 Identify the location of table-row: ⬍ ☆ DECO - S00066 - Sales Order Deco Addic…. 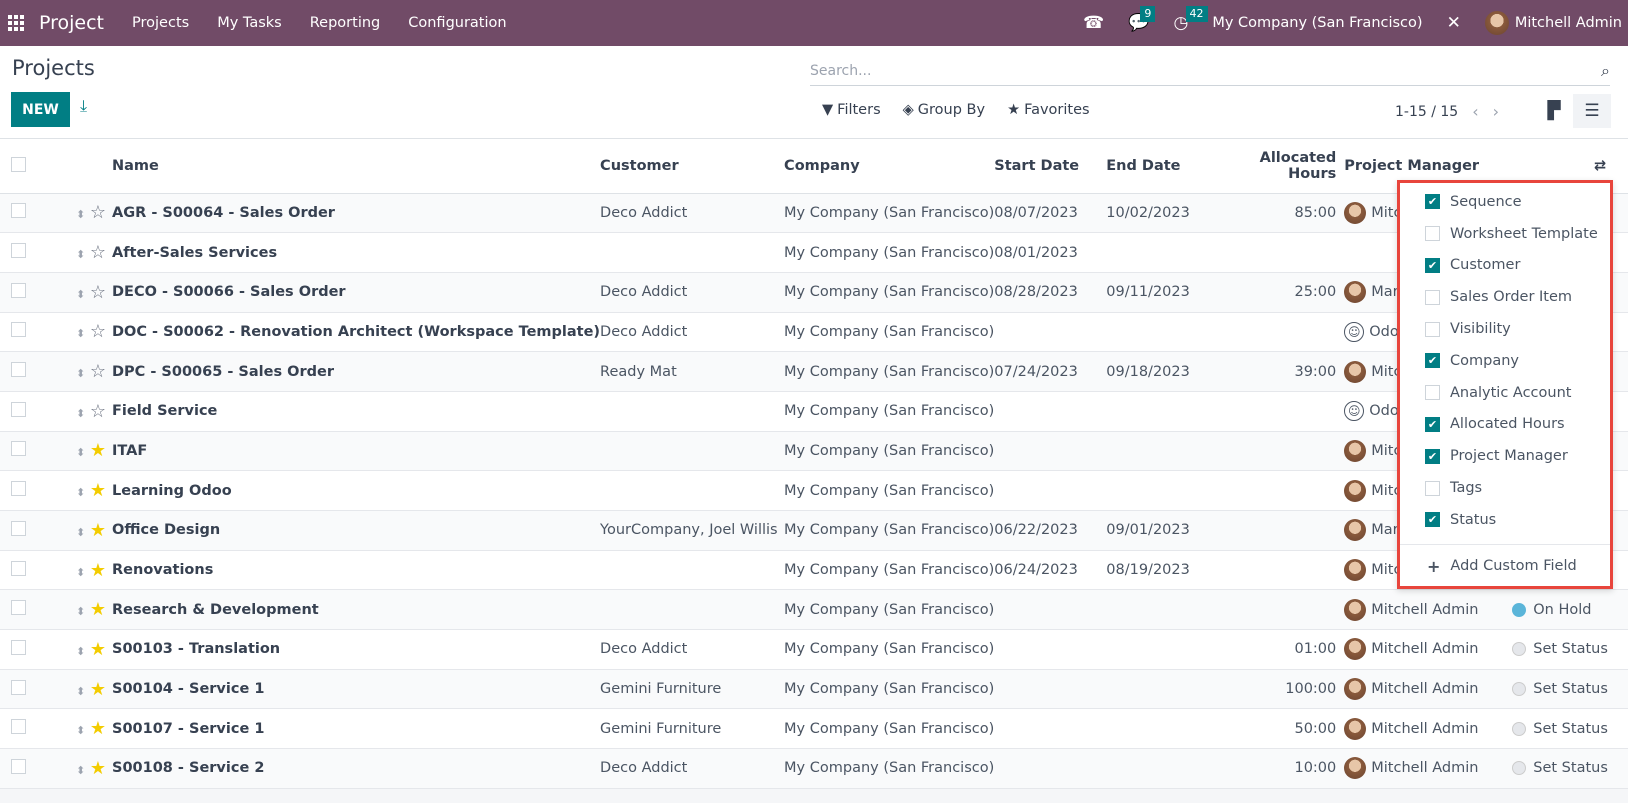
(814, 292).